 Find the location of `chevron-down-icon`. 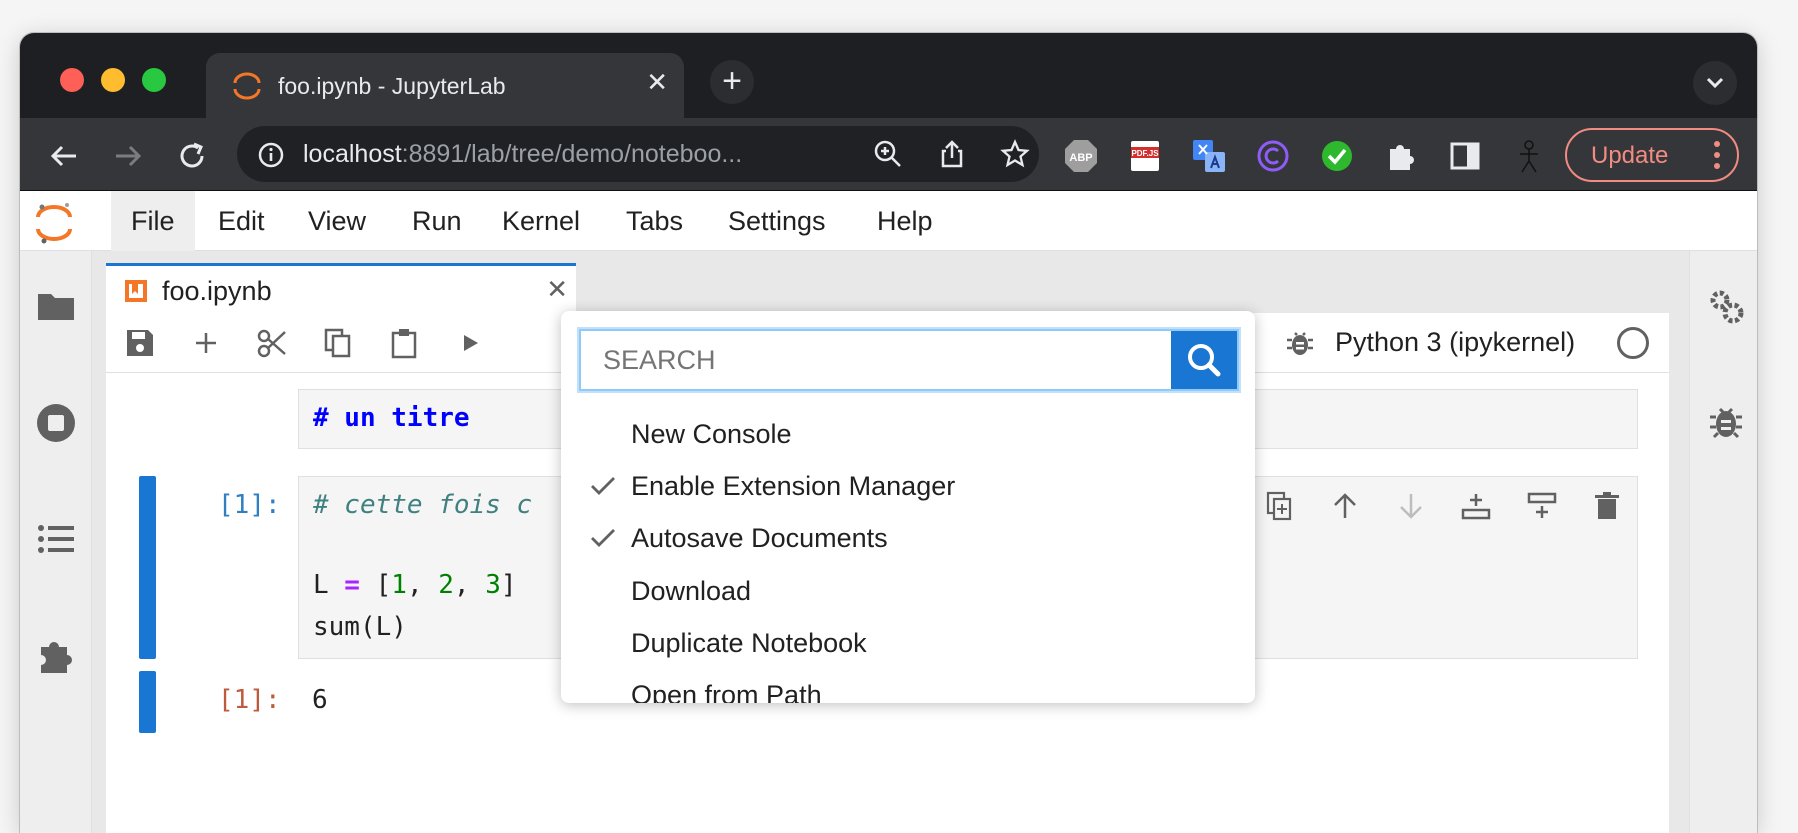

chevron-down-icon is located at coordinates (1715, 83).